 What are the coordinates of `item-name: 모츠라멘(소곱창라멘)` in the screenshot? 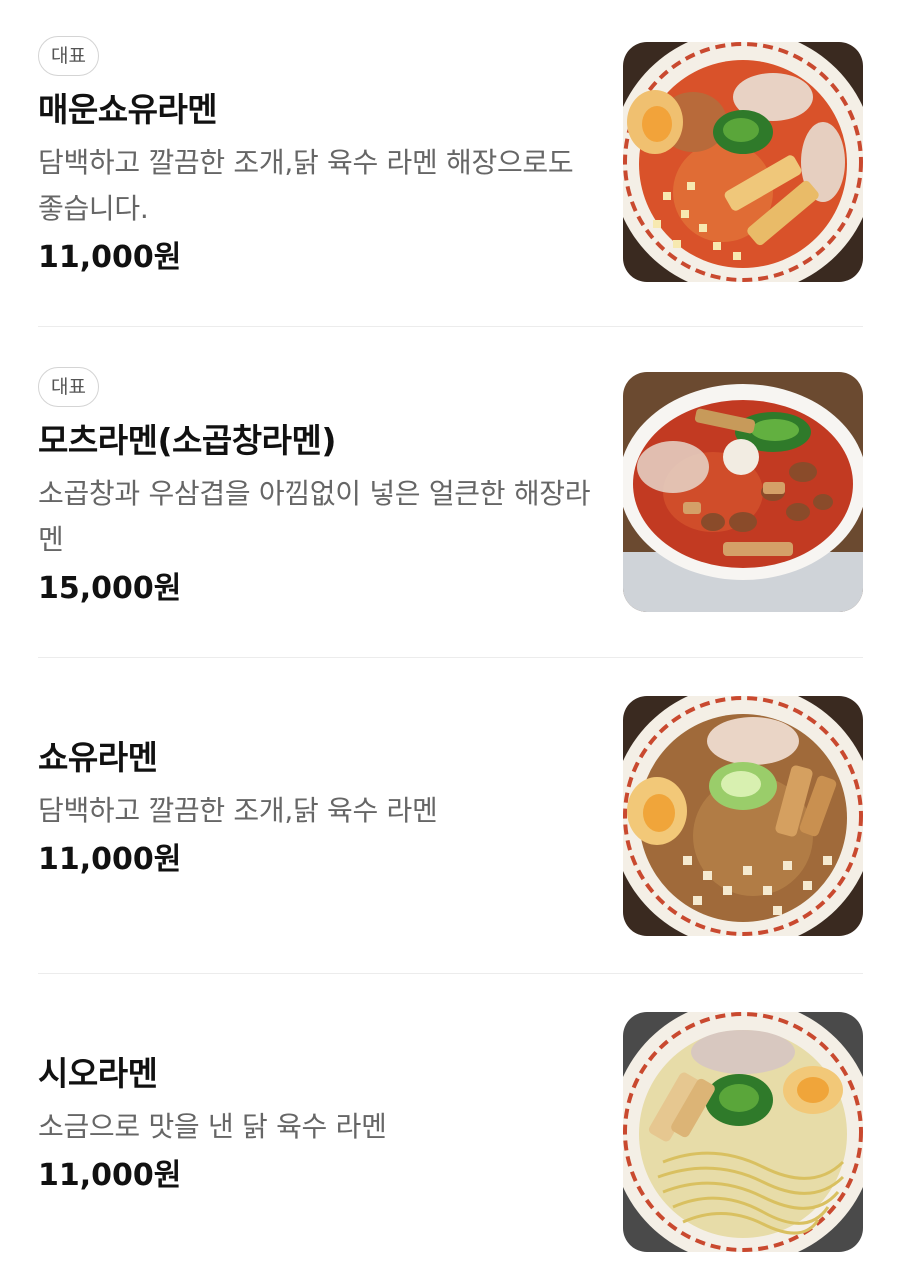 It's located at (187, 440).